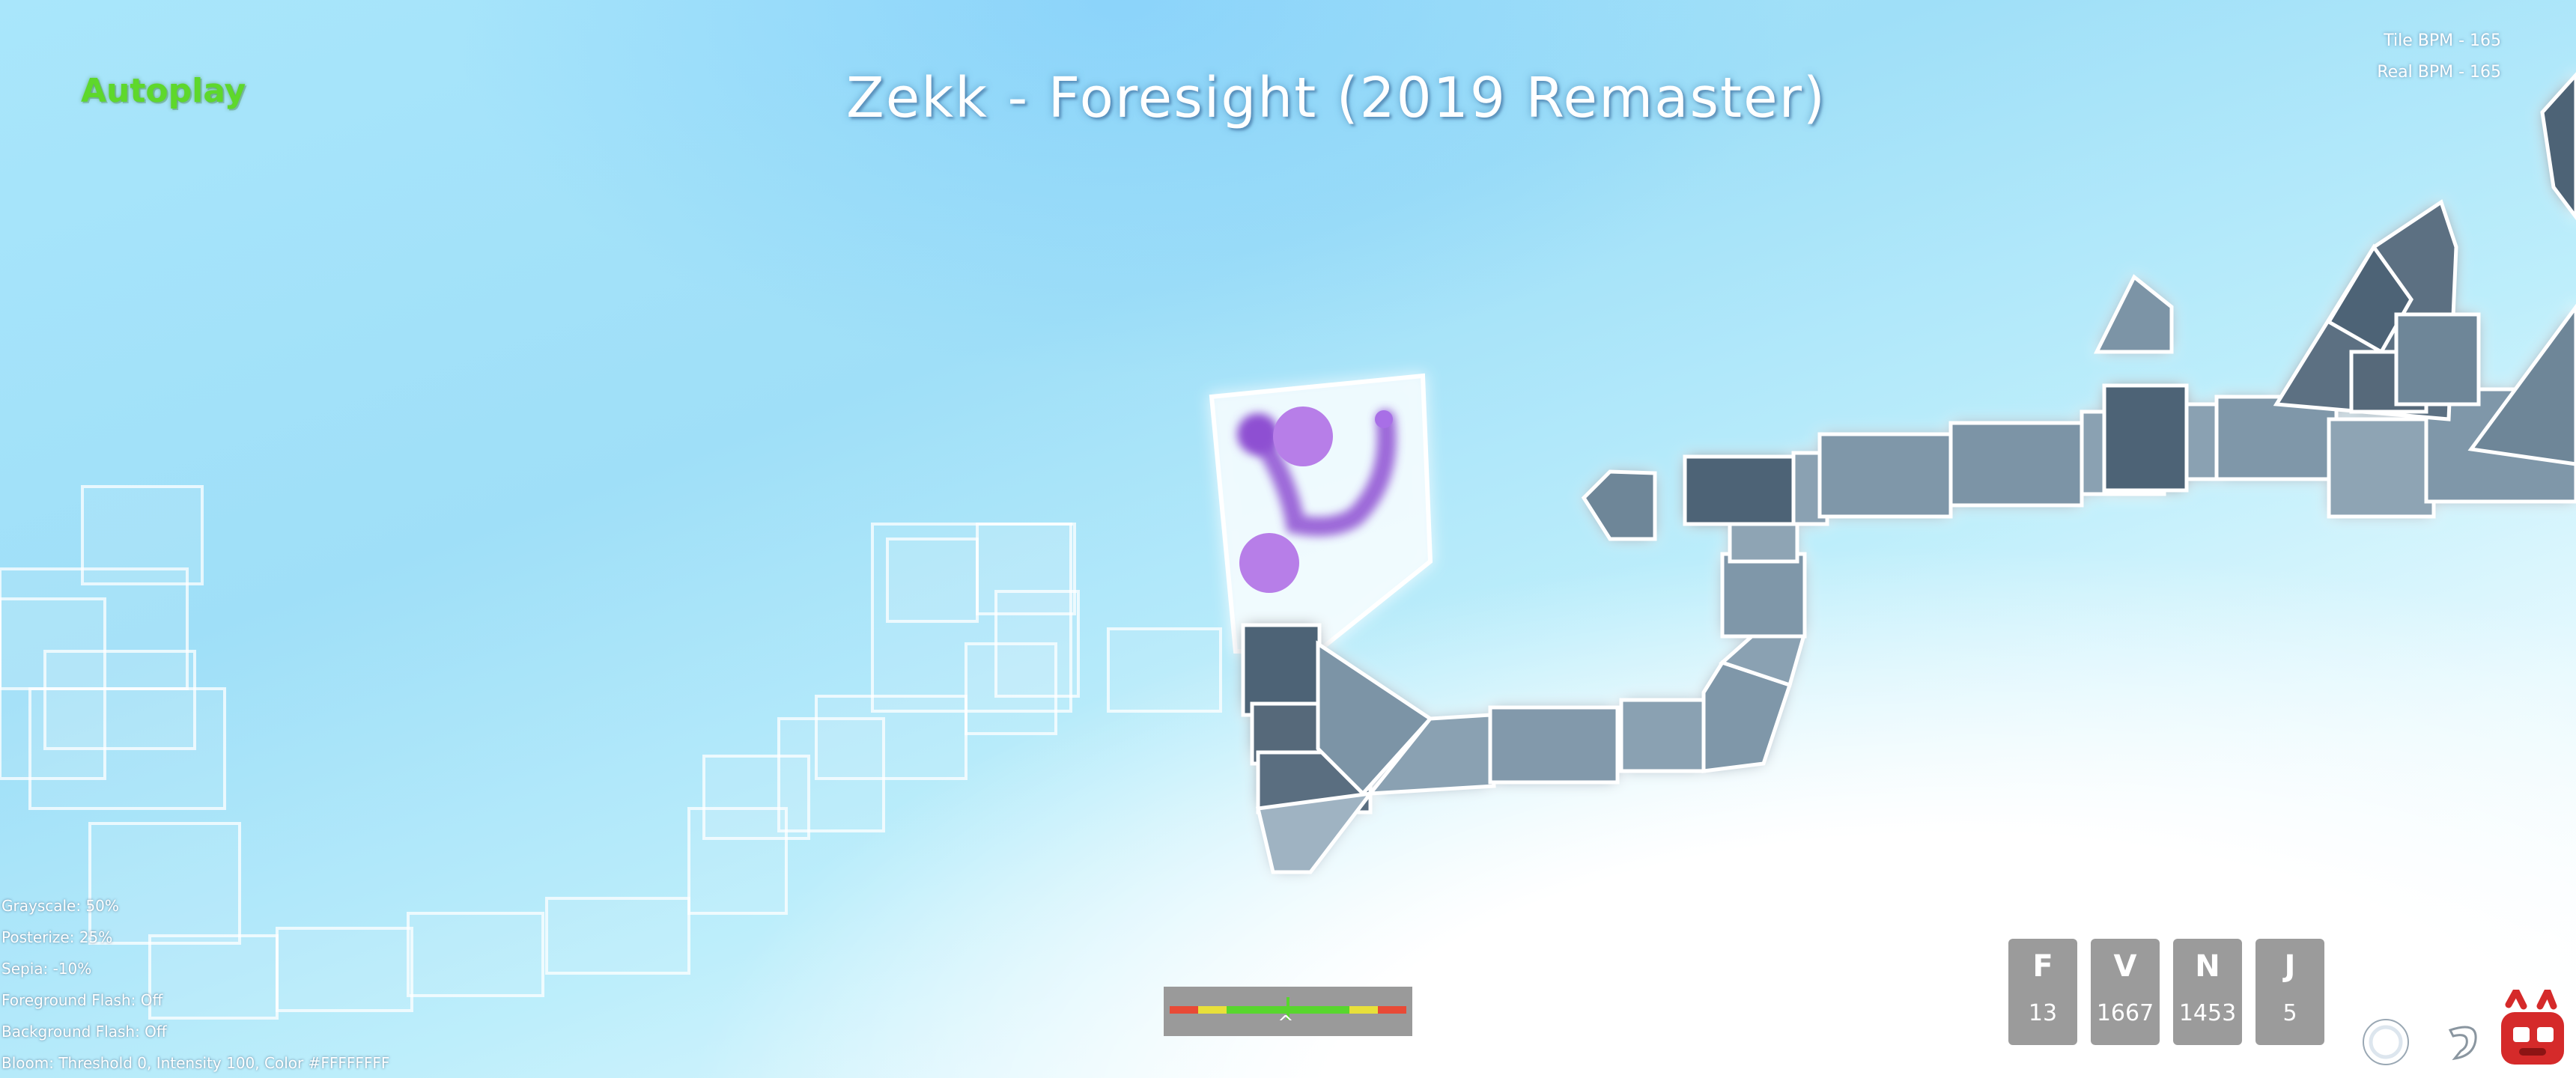 This screenshot has width=2576, height=1078. I want to click on tile-bpm: Tile BPM - 165, so click(2442, 40).